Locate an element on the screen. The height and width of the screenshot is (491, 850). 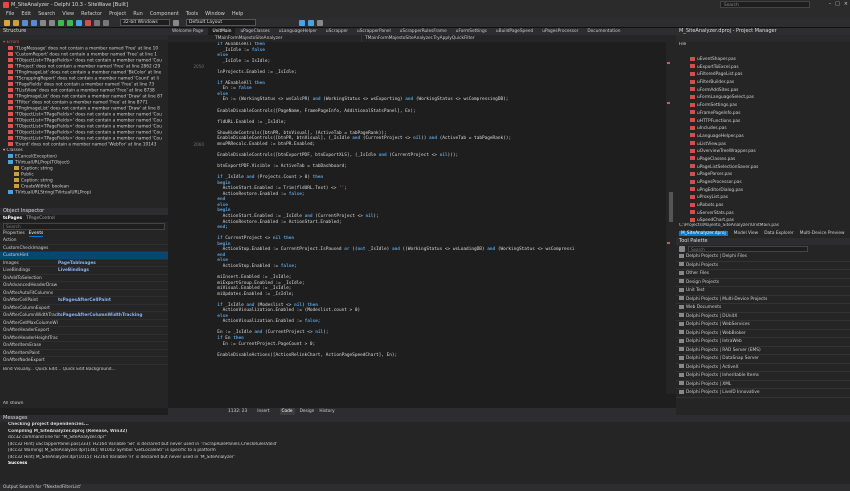
palette-search-input: Search is located at coordinates (748, 249).